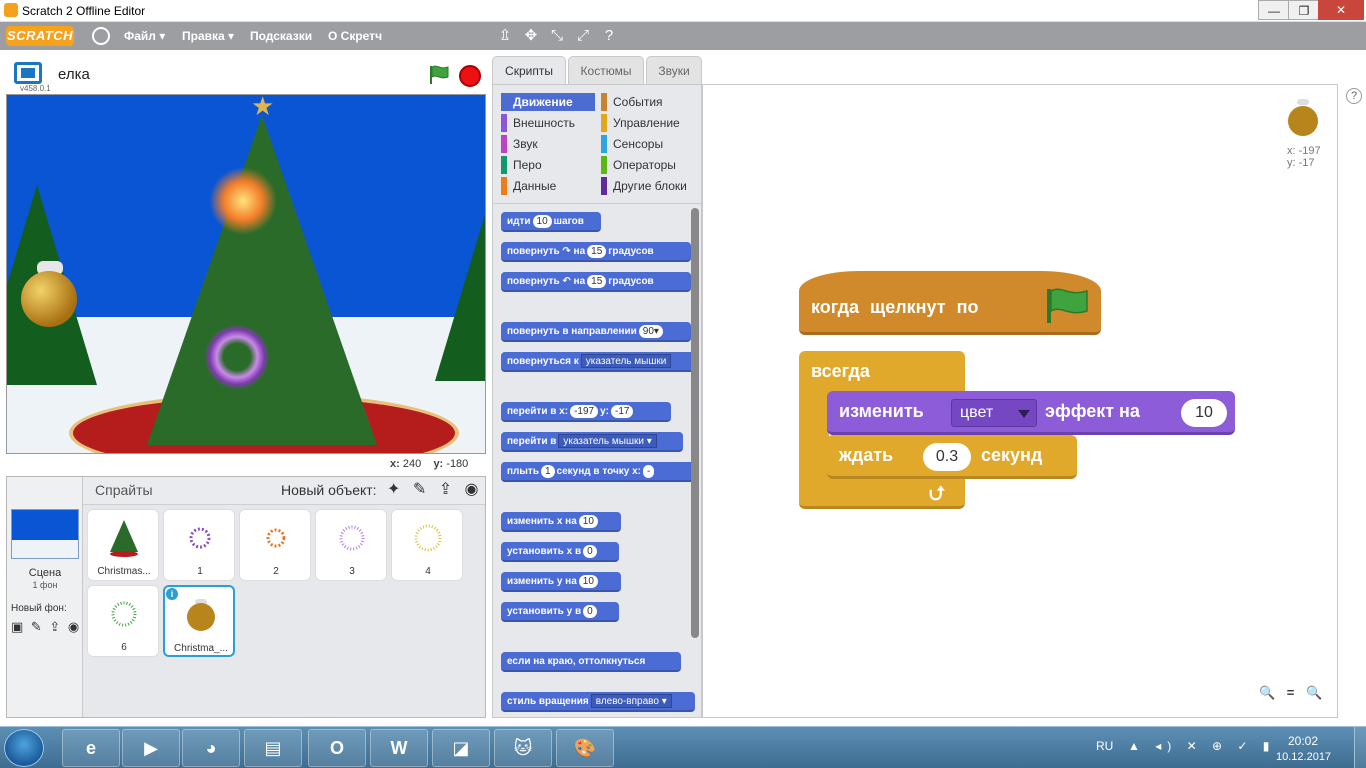  I want to click on tab-sounds: Звуки, so click(674, 70).